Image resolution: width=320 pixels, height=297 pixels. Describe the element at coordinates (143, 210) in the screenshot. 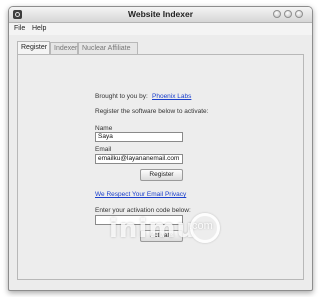

I see `activation-label: Enter your activation code below:` at that location.